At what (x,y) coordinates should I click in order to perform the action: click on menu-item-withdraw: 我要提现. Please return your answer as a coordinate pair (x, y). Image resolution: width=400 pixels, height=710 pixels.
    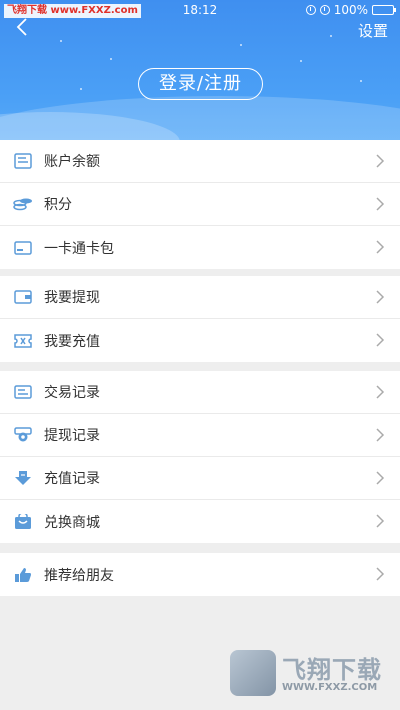
    Looking at the image, I should click on (200, 297).